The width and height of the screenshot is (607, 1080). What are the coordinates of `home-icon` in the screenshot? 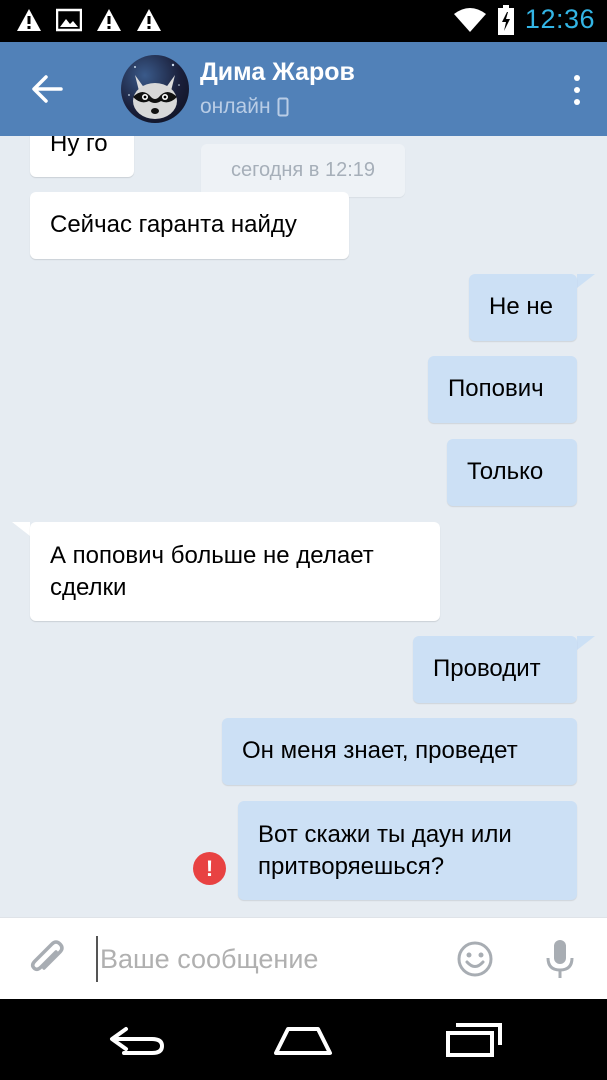 It's located at (303, 1041).